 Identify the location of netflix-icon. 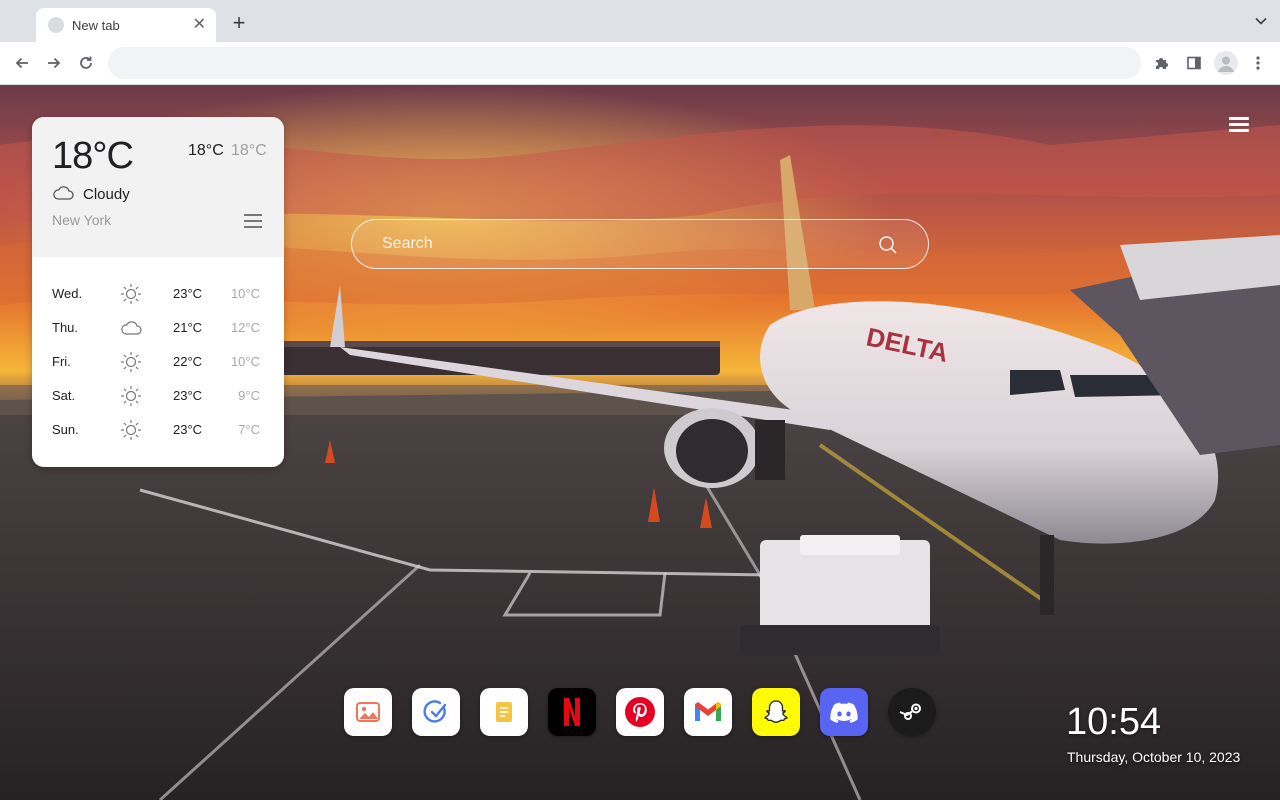
(572, 712).